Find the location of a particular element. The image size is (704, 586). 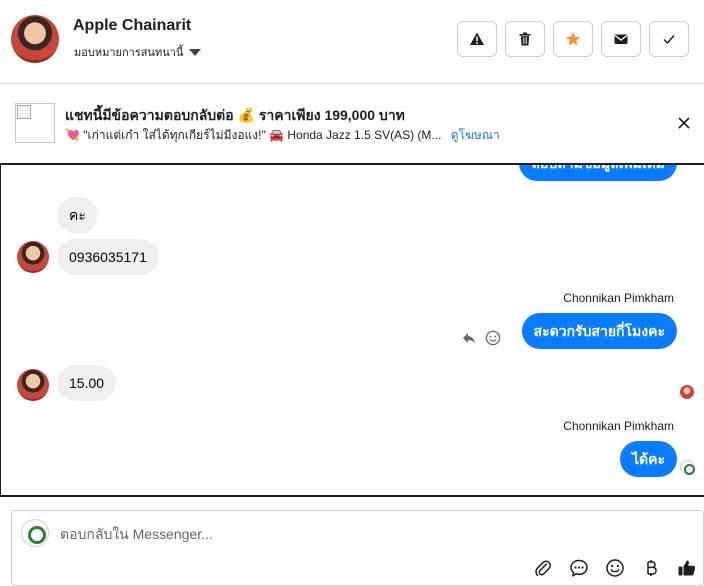

delivered-receipt-avatar is located at coordinates (687, 467).